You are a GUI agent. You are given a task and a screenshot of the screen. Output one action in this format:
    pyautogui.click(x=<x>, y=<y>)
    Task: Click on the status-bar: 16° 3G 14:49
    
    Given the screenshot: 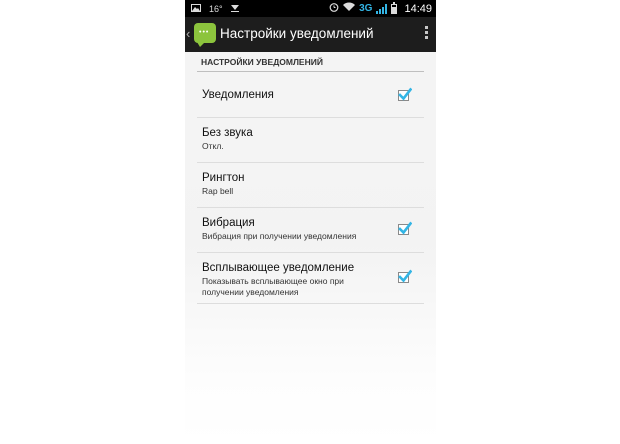 What is the action you would take?
    pyautogui.click(x=310, y=8)
    